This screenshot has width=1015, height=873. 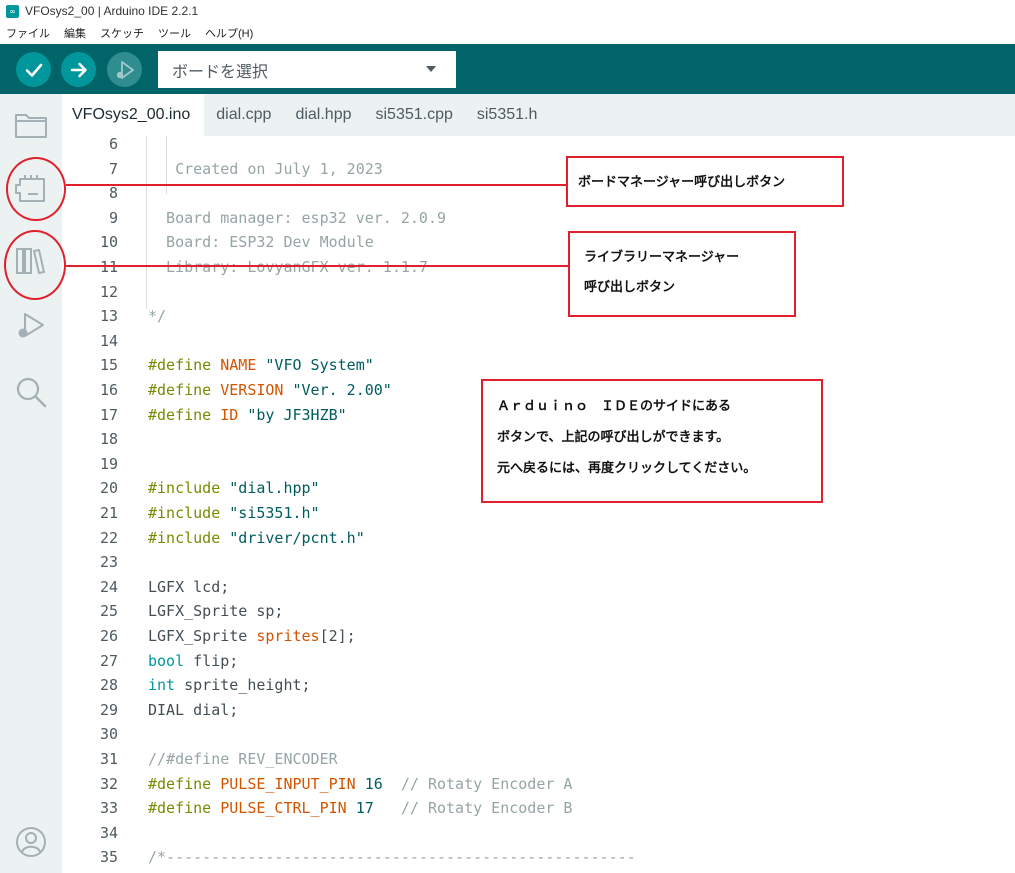 I want to click on line-number: 26, so click(x=108, y=636).